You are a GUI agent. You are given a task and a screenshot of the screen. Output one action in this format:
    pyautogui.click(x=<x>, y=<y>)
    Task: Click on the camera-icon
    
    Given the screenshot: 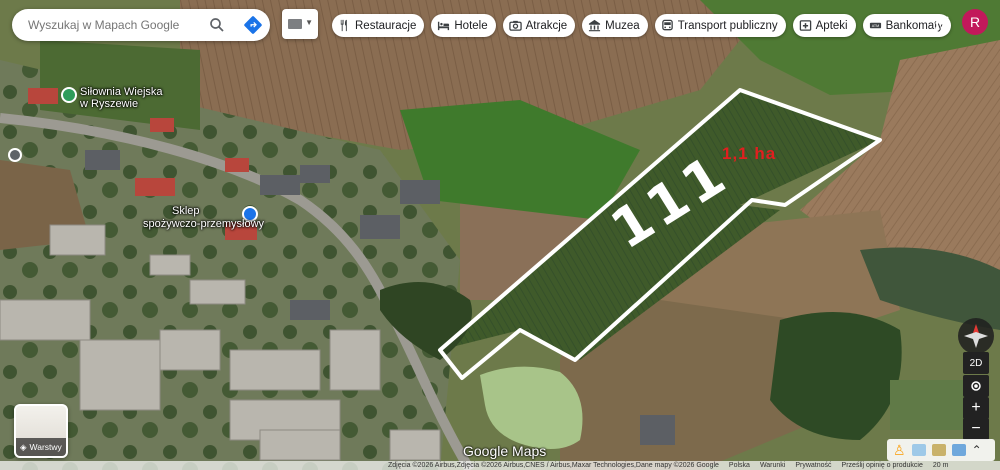 What is the action you would take?
    pyautogui.click(x=515, y=25)
    